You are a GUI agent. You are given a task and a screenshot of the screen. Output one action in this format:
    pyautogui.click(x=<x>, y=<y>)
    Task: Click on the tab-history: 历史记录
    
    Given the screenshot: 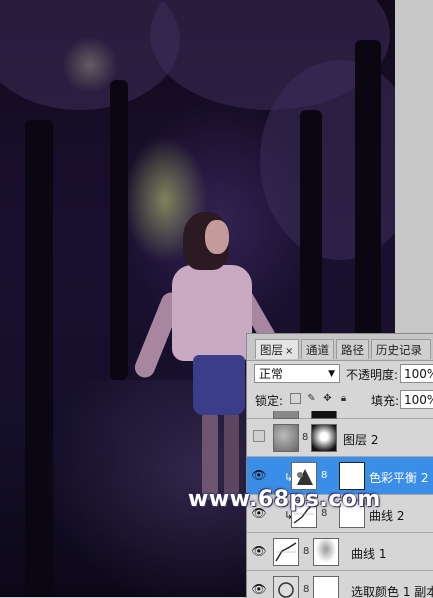 What is the action you would take?
    pyautogui.click(x=401, y=349)
    